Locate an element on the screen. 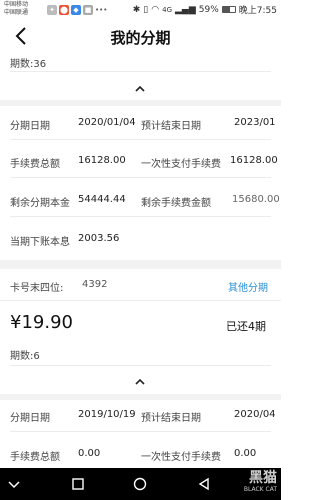  home-icon is located at coordinates (140, 484).